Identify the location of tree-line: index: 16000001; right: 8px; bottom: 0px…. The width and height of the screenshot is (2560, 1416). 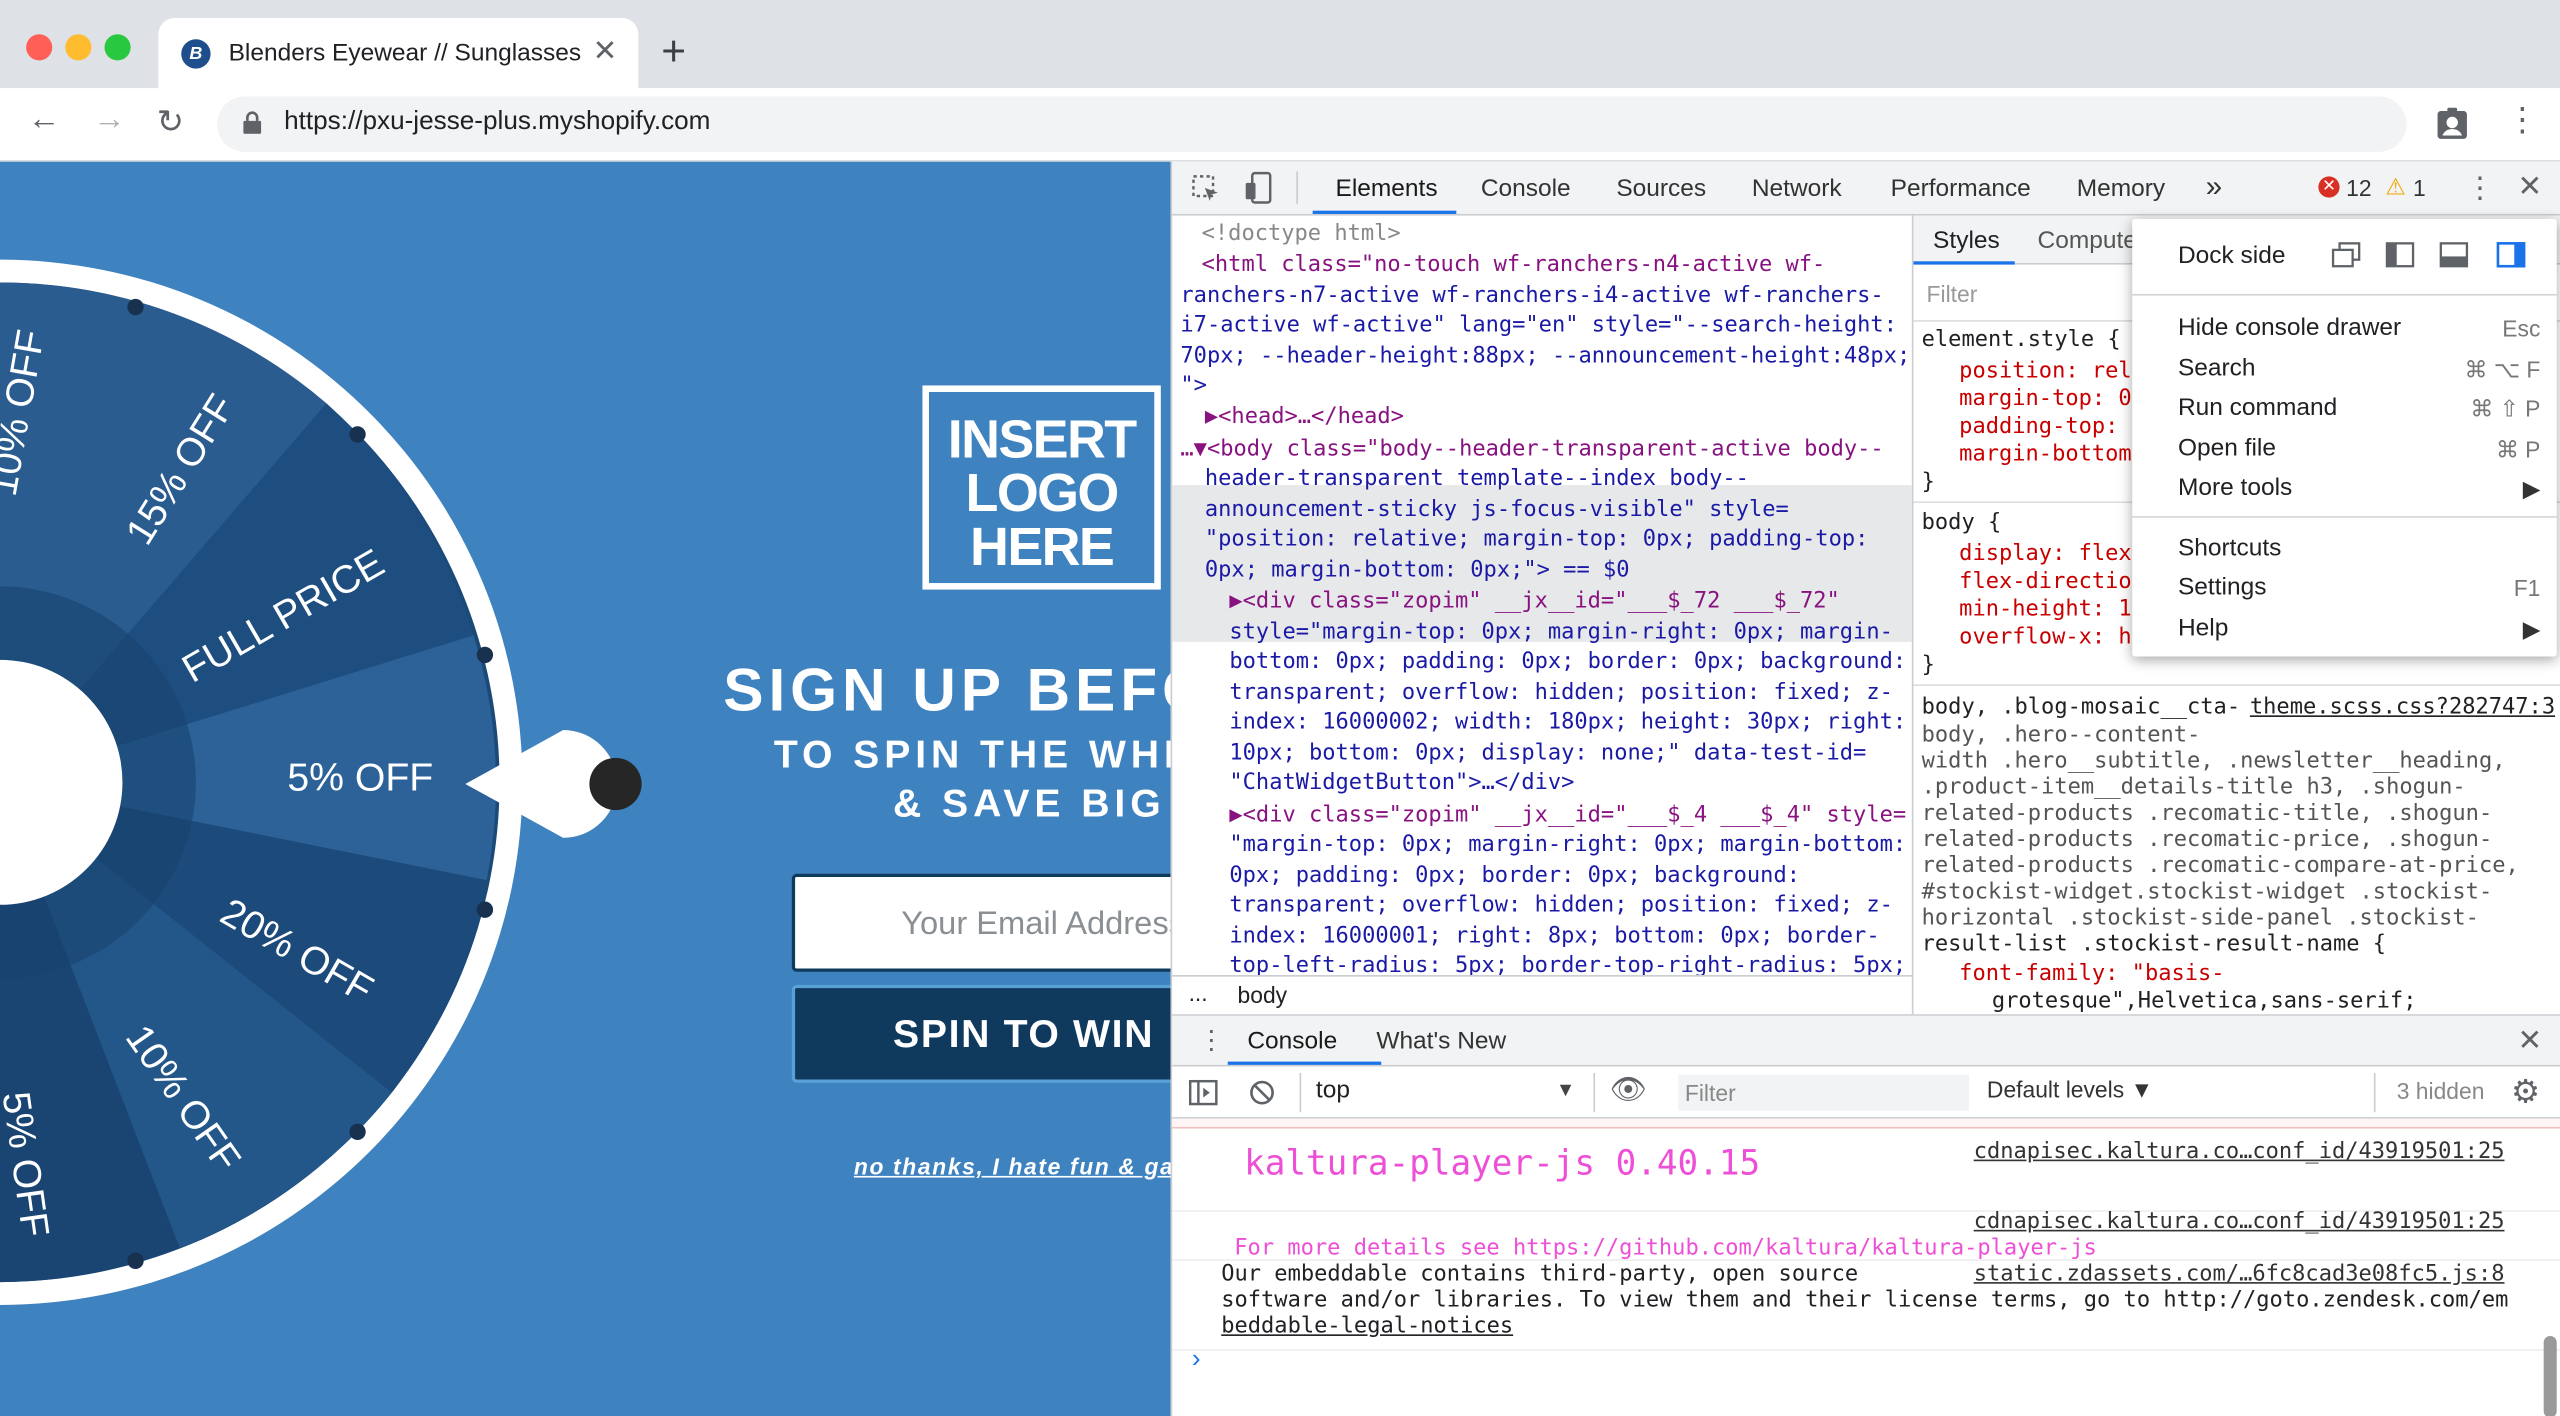
(1554, 936).